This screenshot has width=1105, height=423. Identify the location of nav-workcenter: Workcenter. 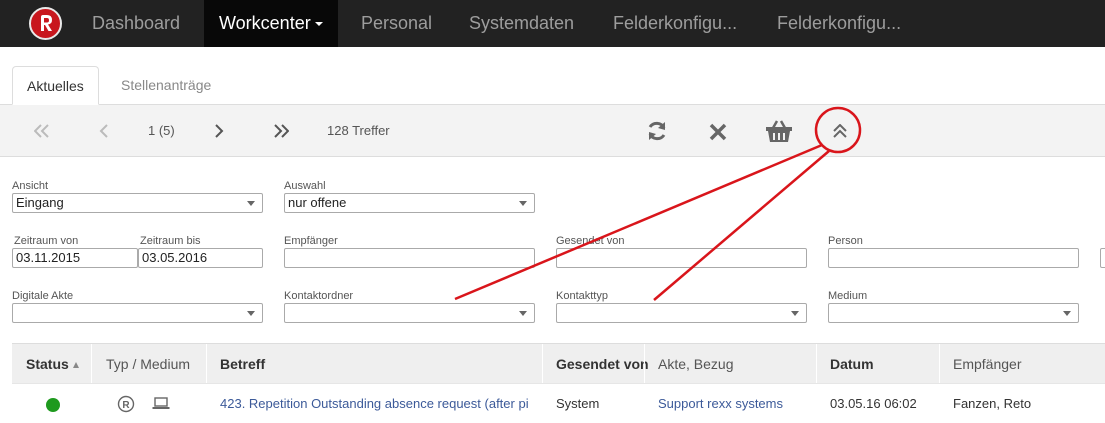
(271, 23).